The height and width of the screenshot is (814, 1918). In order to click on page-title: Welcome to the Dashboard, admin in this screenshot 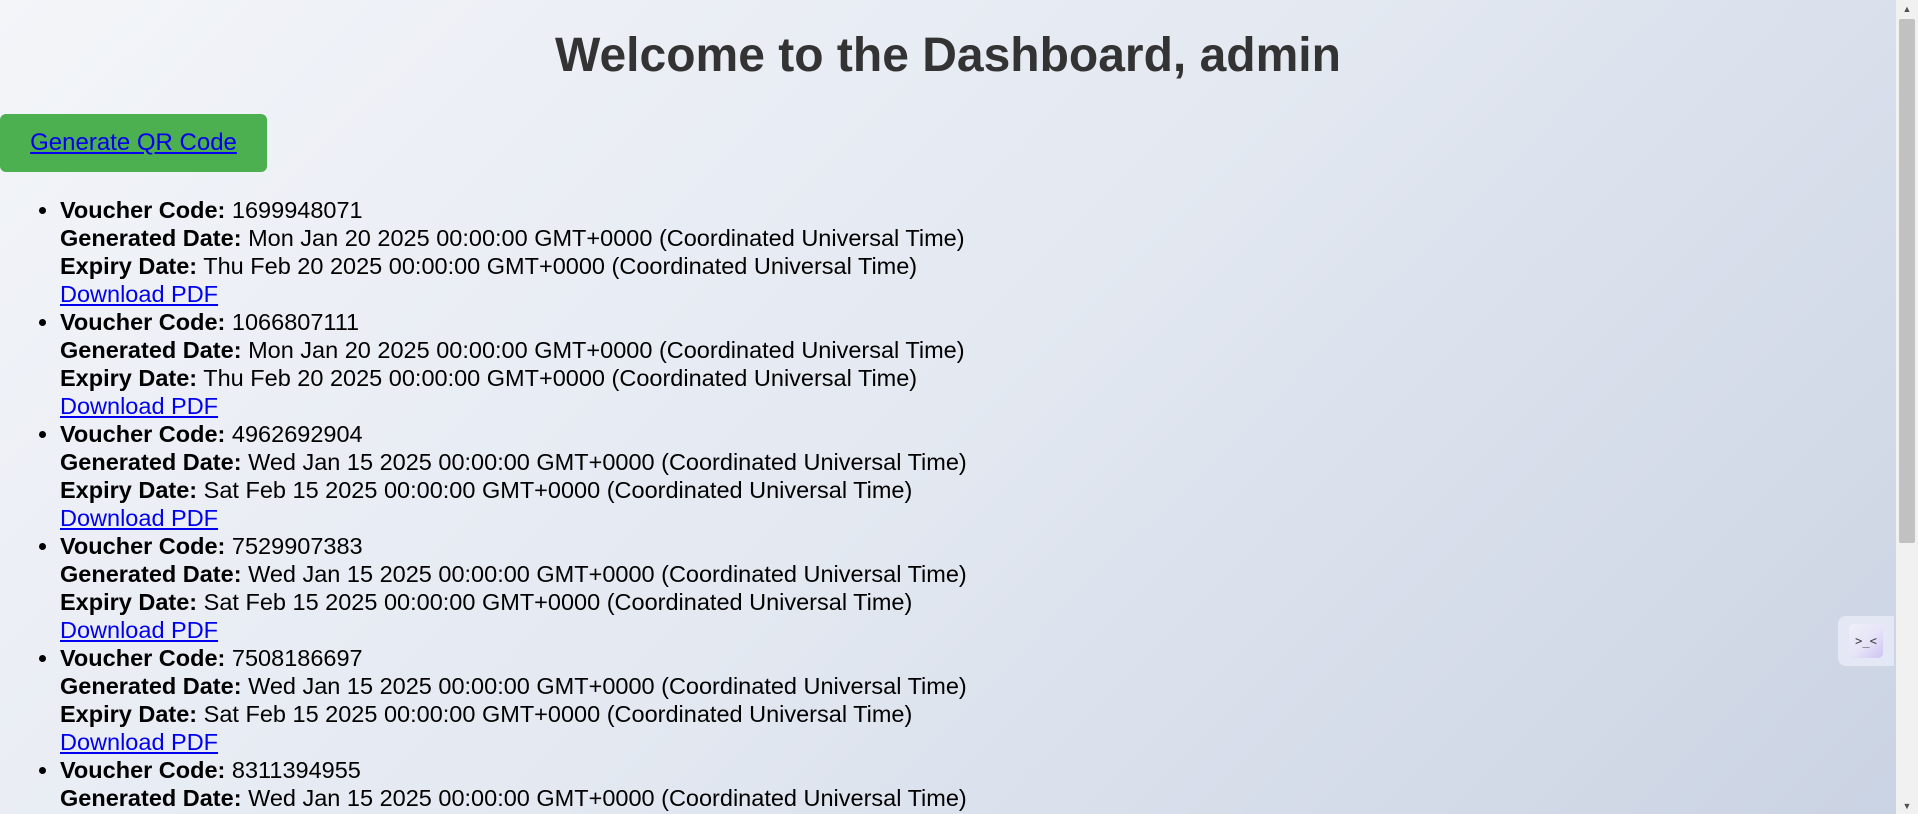, I will do `click(948, 55)`.